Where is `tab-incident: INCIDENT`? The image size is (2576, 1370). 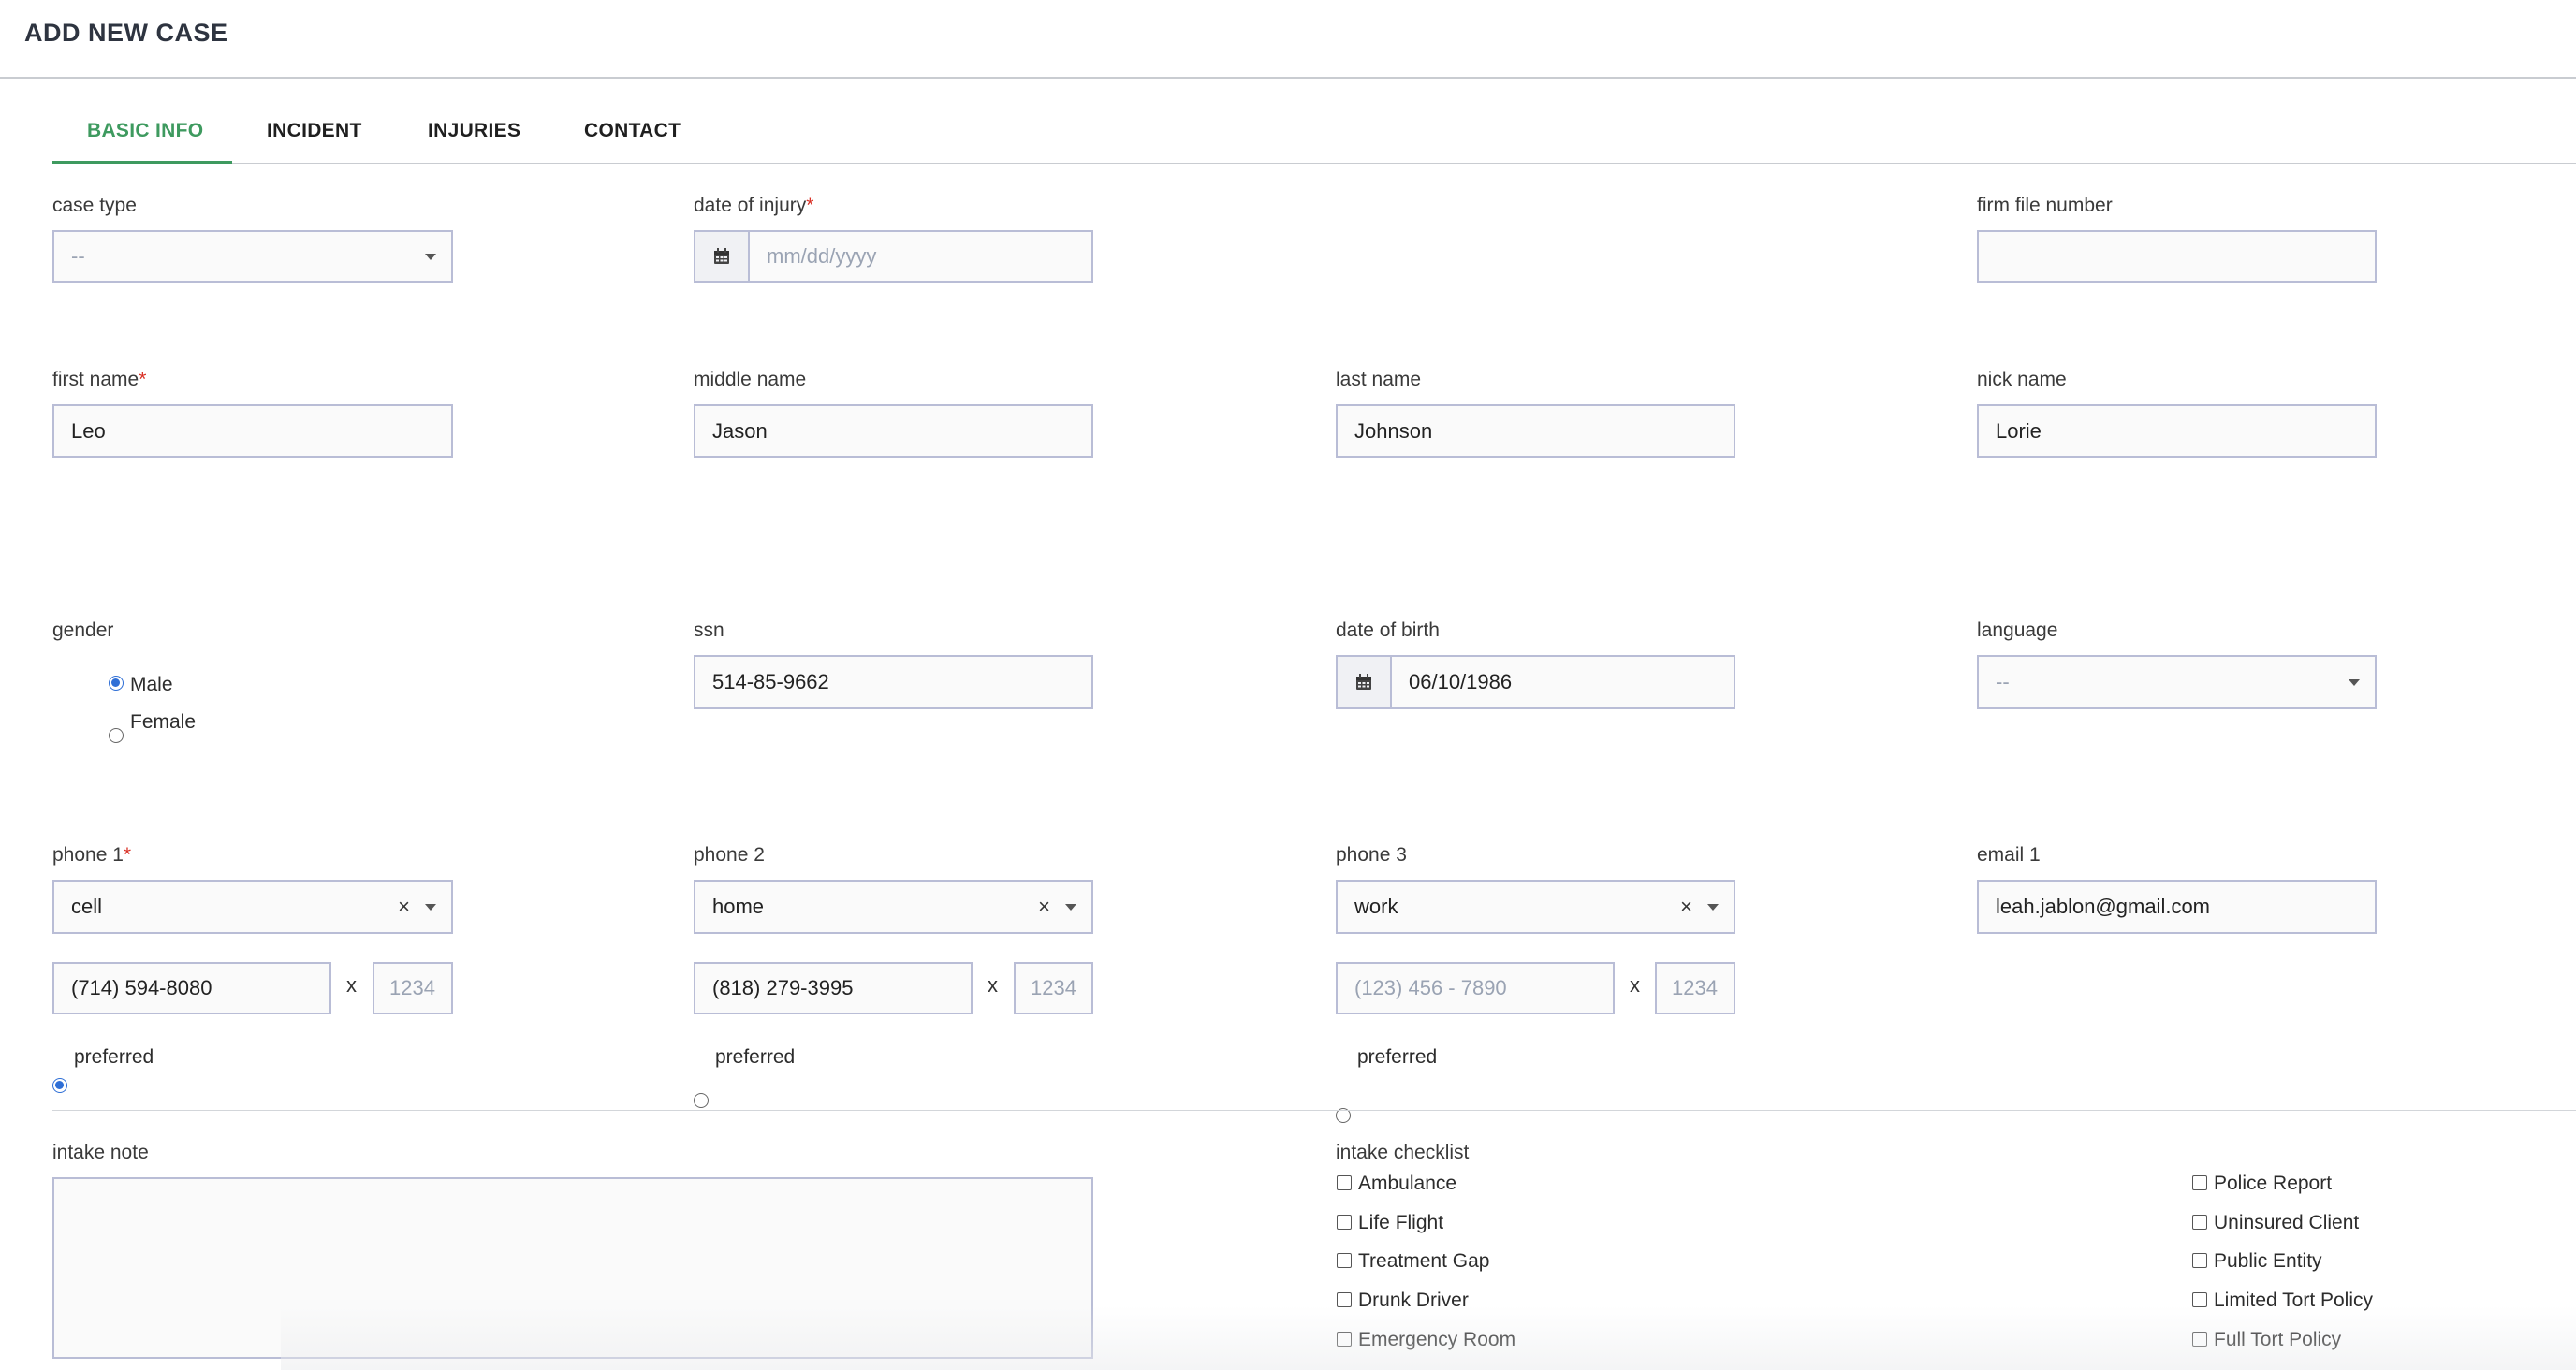
tab-incident: INCIDENT is located at coordinates (314, 131).